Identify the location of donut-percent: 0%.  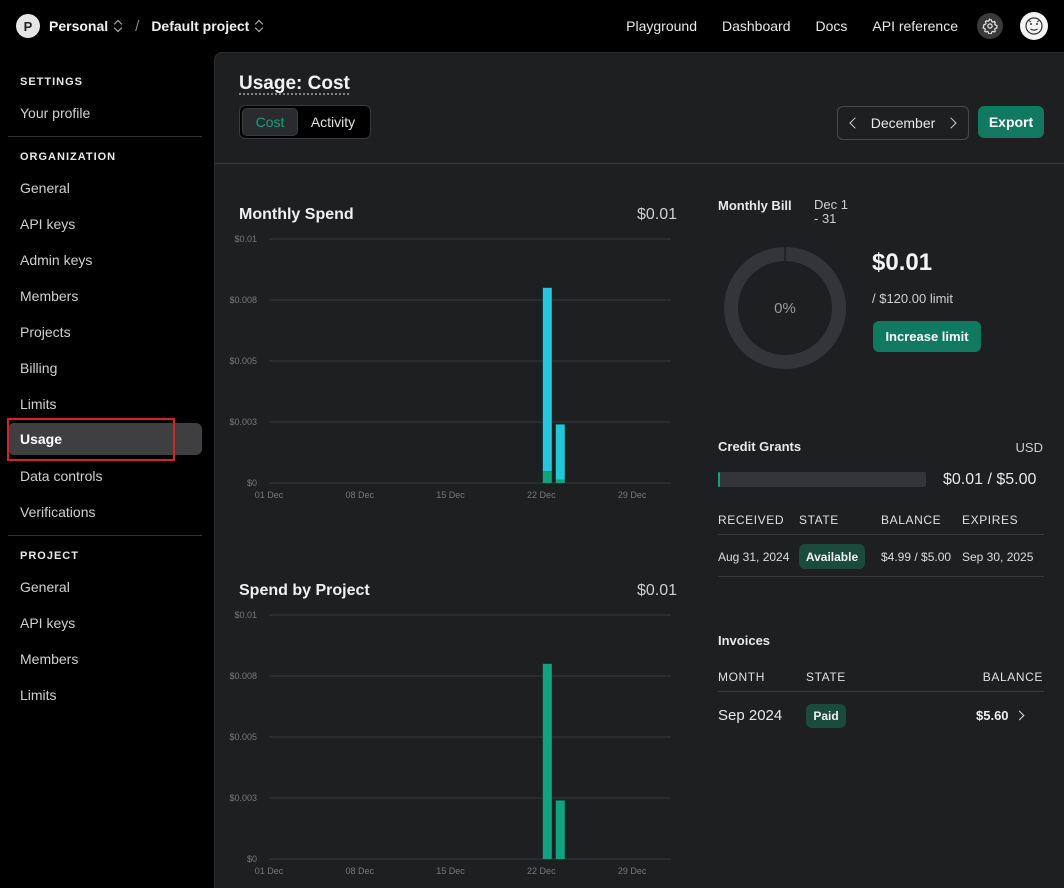
(785, 308).